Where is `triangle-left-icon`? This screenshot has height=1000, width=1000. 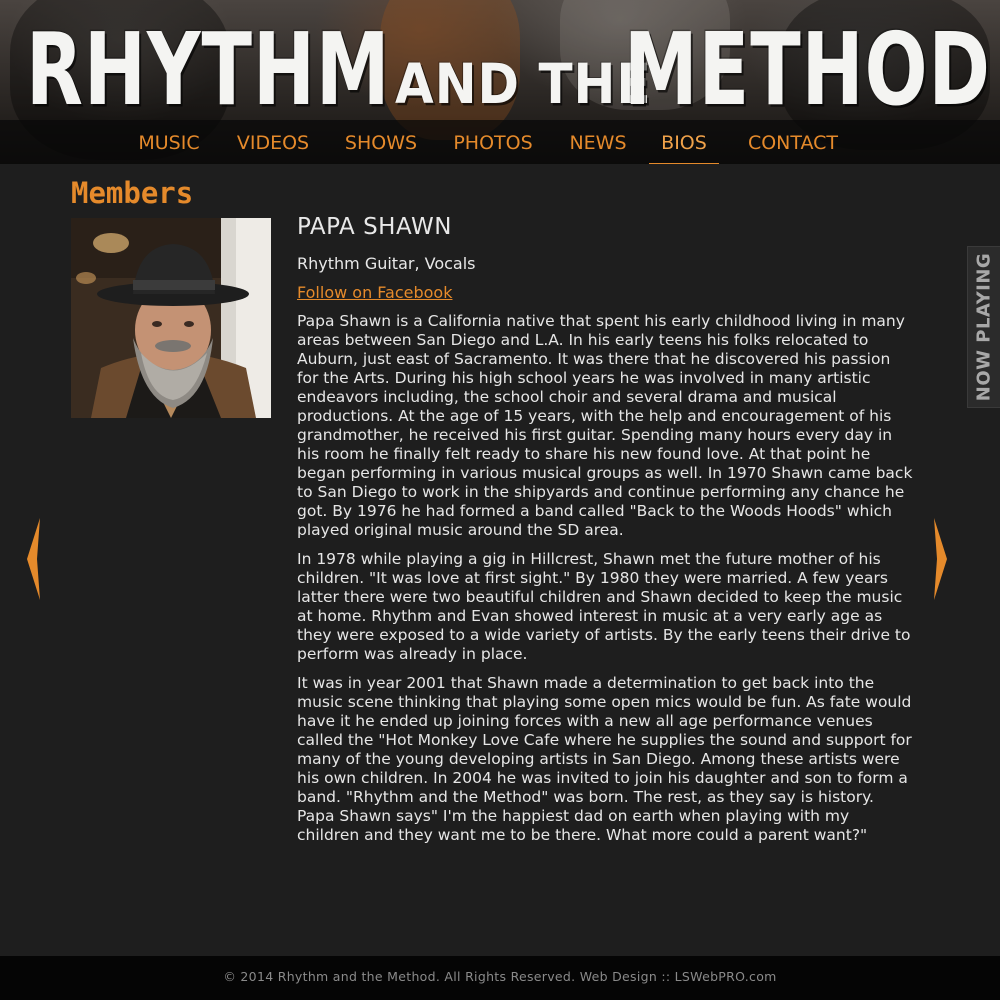 triangle-left-icon is located at coordinates (33, 559).